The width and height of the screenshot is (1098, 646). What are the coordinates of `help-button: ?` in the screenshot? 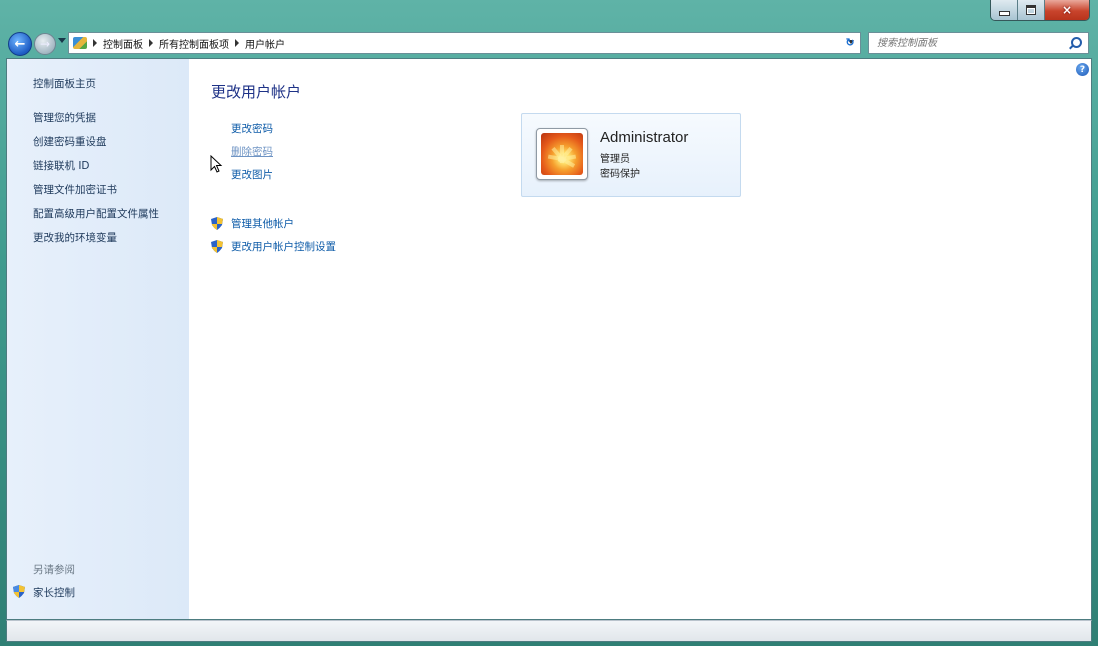 It's located at (1082, 69).